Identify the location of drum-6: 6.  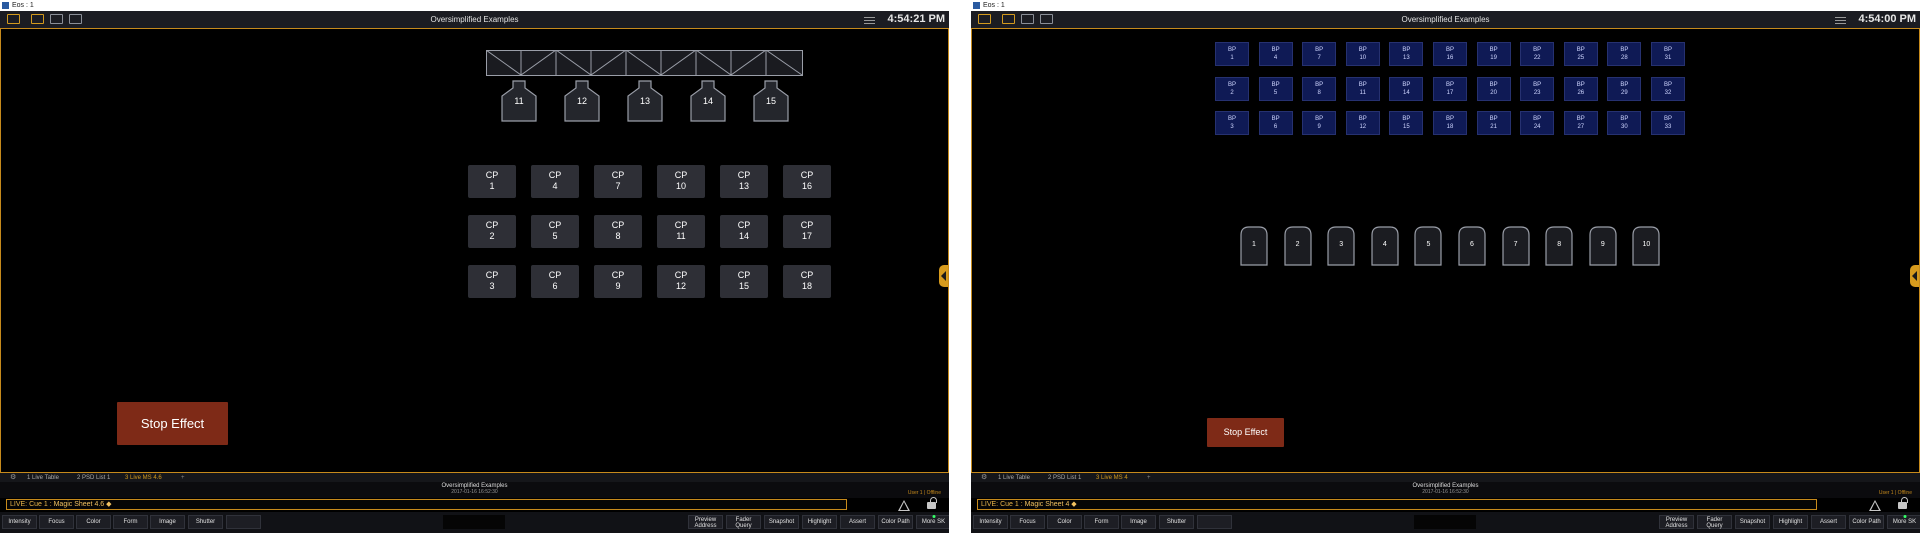
(1472, 246).